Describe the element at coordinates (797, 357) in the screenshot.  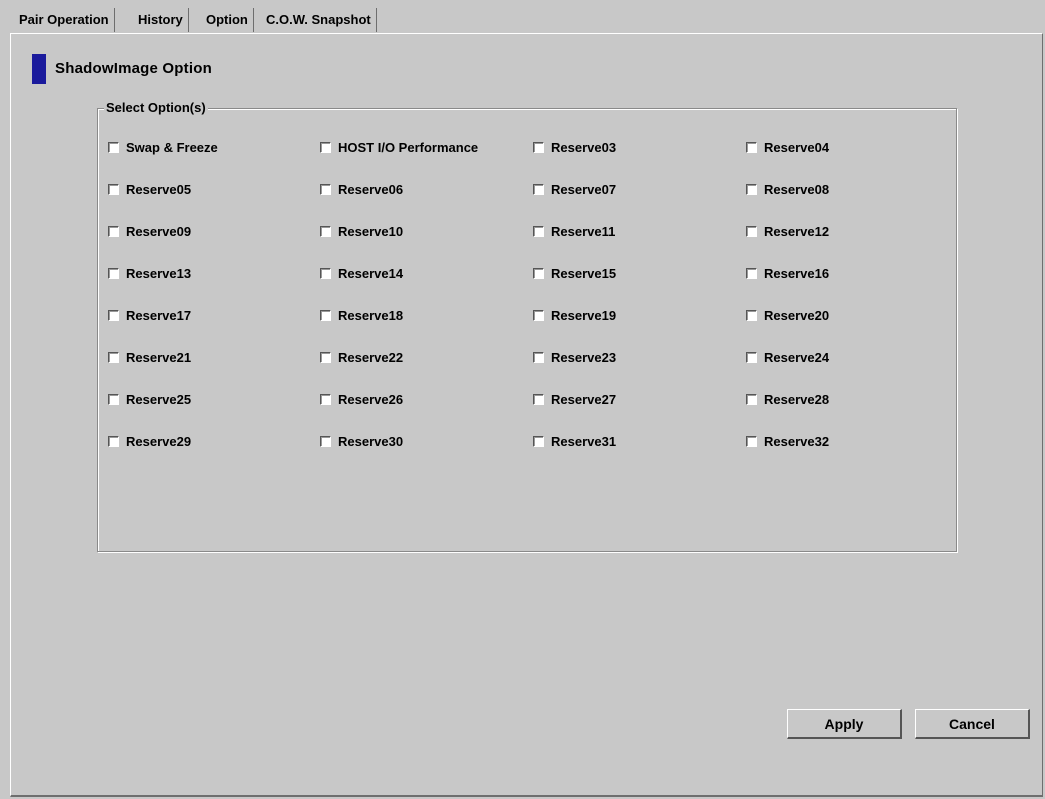
I see `option-label: Reserve24` at that location.